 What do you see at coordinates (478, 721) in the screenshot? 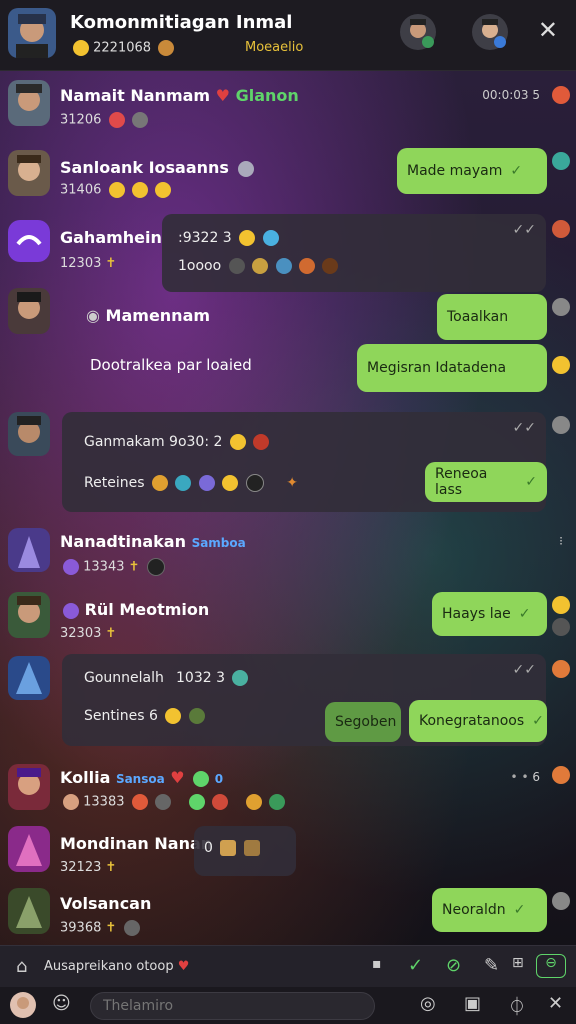
I see `message-bubble: Konegratanoos ✓` at bounding box center [478, 721].